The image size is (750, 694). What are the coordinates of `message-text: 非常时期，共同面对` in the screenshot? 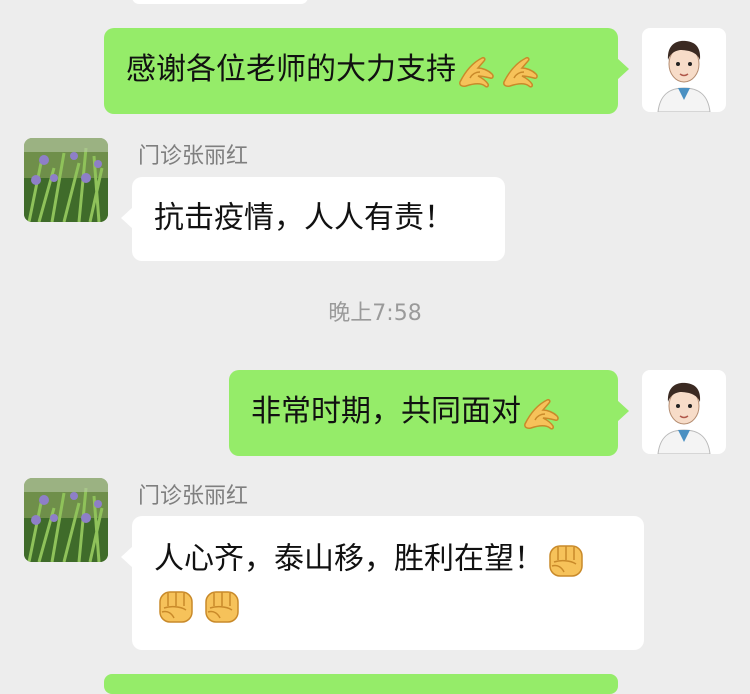 It's located at (386, 411).